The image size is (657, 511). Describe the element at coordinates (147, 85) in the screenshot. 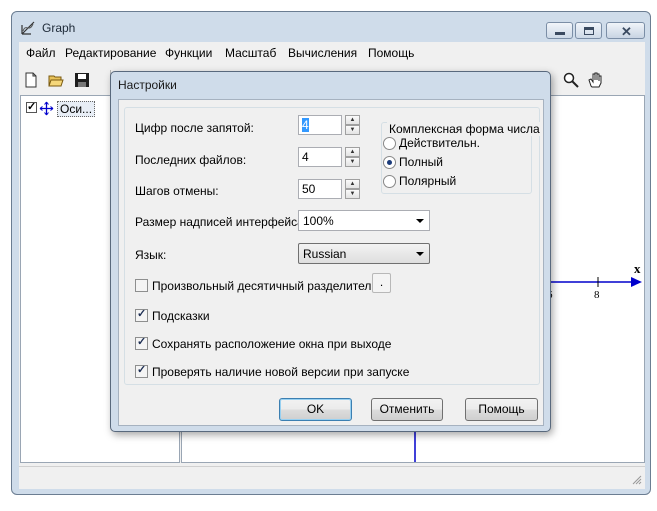

I see `dialog-title: Настройки` at that location.